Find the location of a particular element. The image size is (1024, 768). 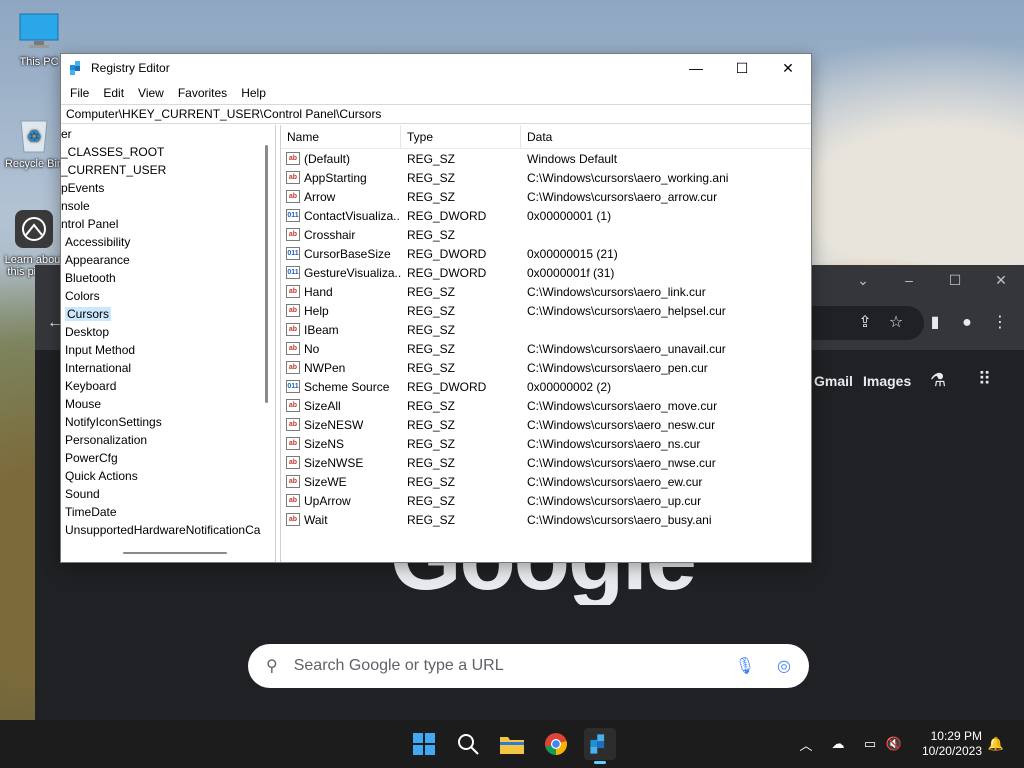

value-row: ab IBeam REG_SZ is located at coordinates (546, 329).